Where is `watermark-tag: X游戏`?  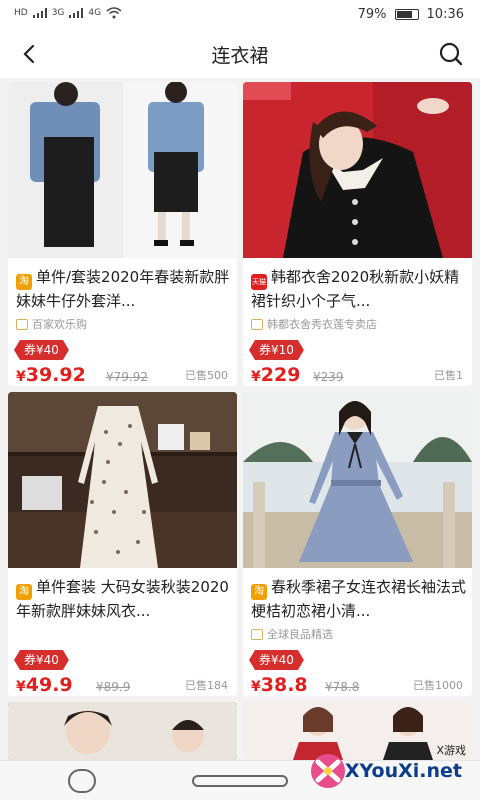
watermark-tag: X游戏 is located at coordinates (451, 750).